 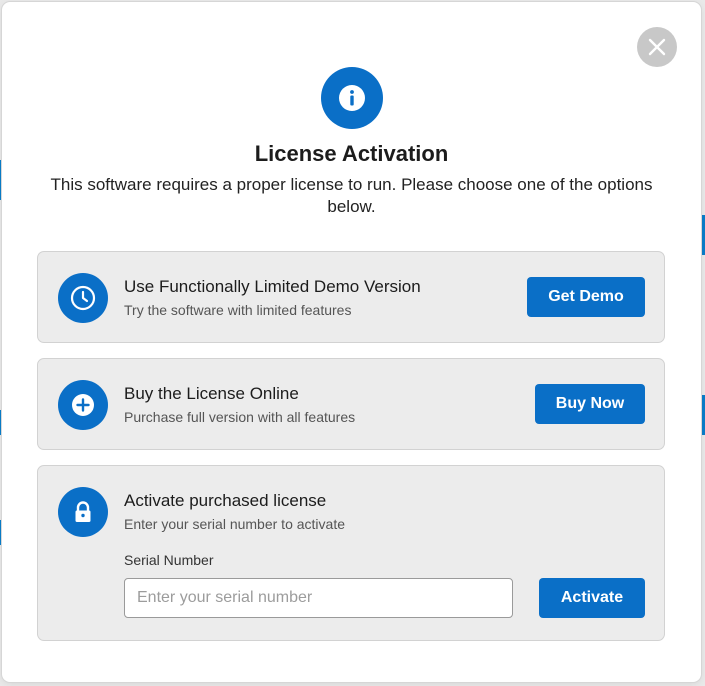 I want to click on buy-option-title: Buy the License Online, so click(x=211, y=393).